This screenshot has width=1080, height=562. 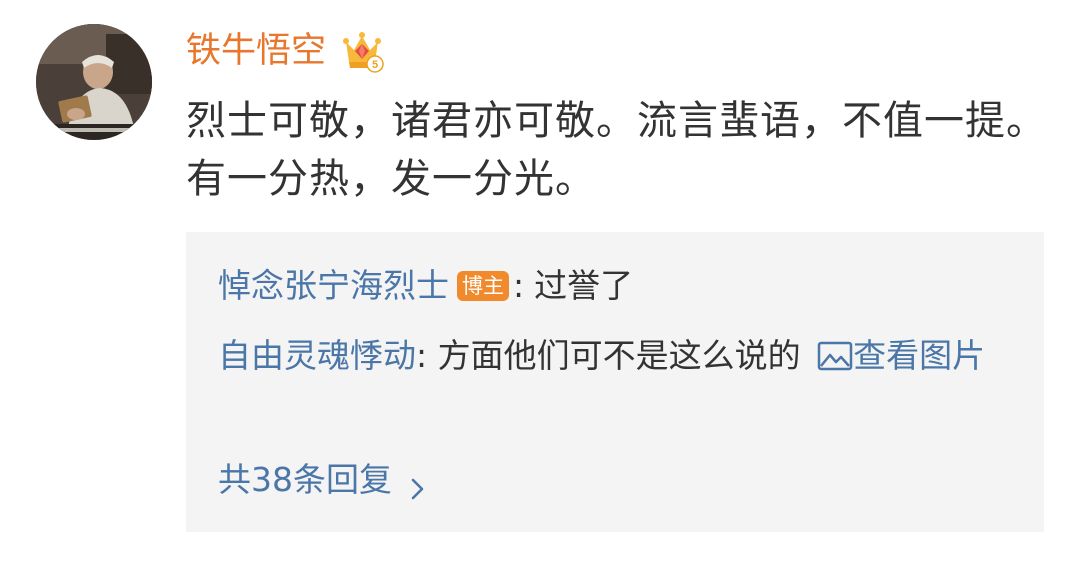 I want to click on post-text: 烈士可敬，诸君亦可敬。流言蜚语，不值一提。有一分热，发一分光。, so click(x=616, y=150).